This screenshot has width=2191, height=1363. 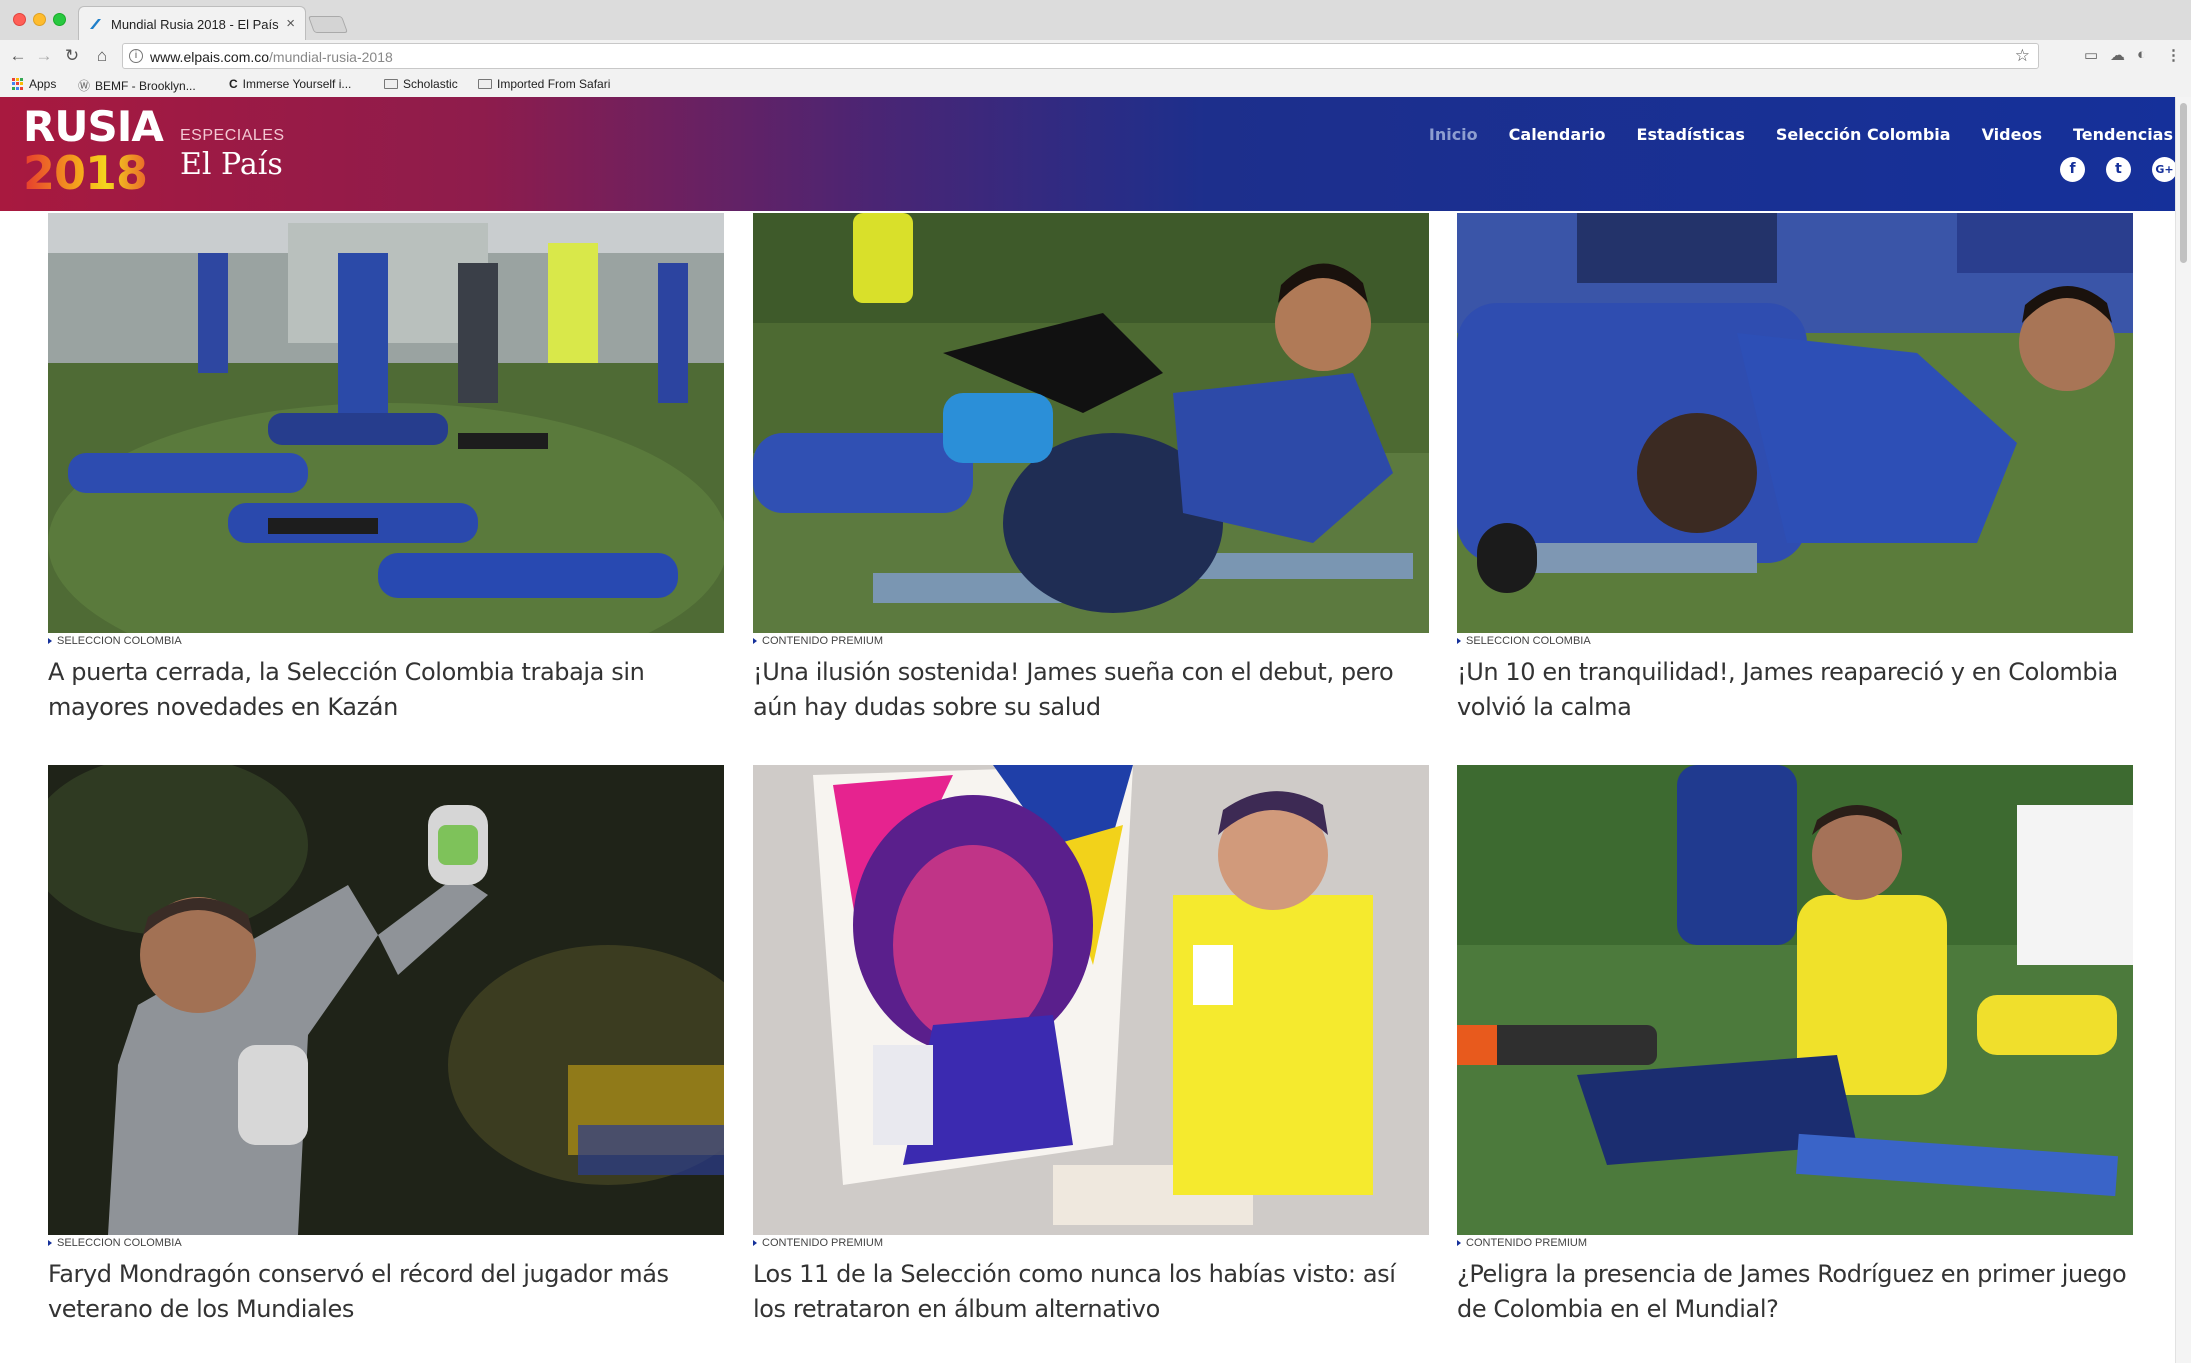 I want to click on james-seated-yellow-photo, so click(x=1795, y=1000).